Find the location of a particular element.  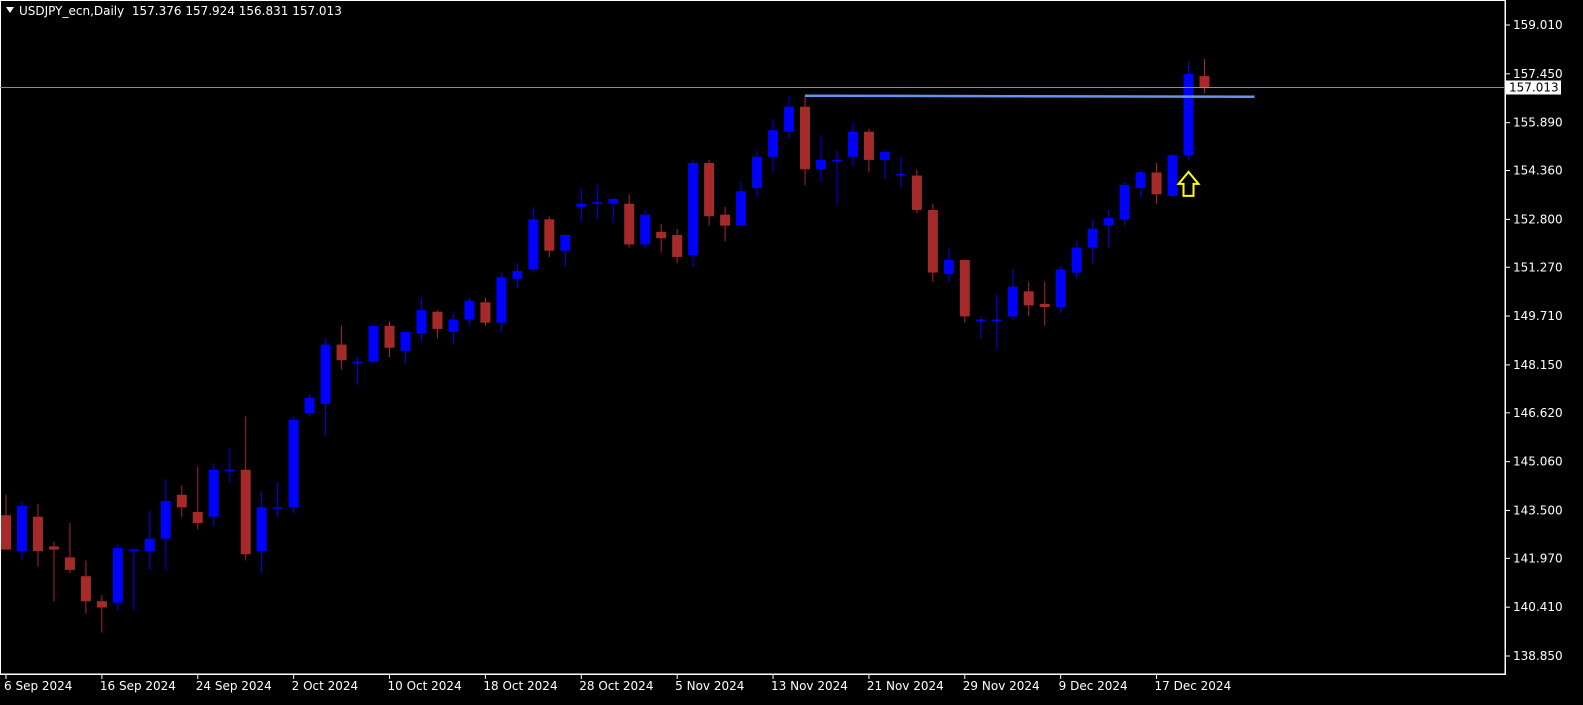

x-tick-label: 9 Dec 2024 is located at coordinates (1093, 686).